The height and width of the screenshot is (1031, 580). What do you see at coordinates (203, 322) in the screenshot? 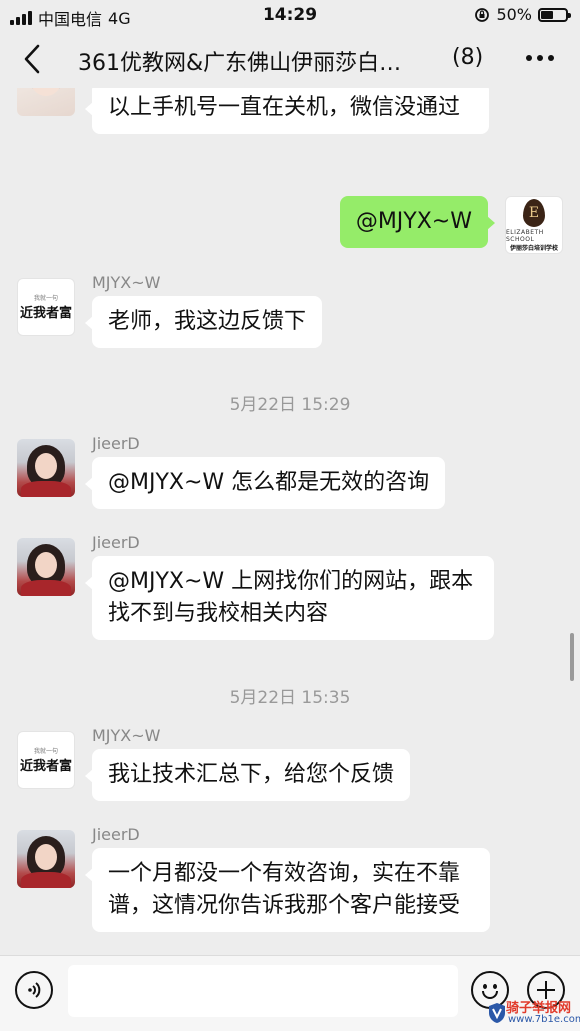
I see `message-bubble: 老师，我这边反馈下` at bounding box center [203, 322].